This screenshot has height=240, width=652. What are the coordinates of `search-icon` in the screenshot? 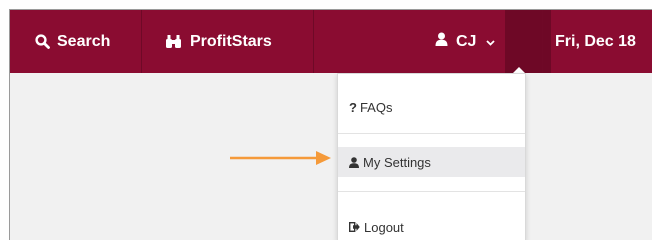 It's located at (42, 41).